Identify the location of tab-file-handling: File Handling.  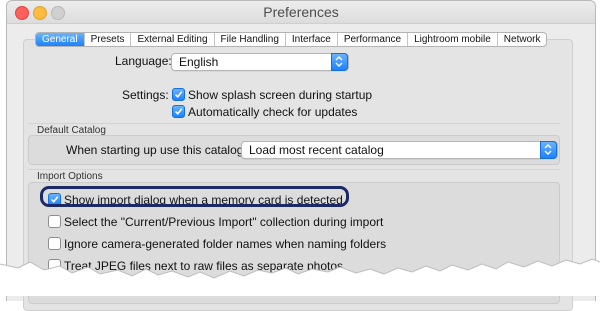
(250, 39).